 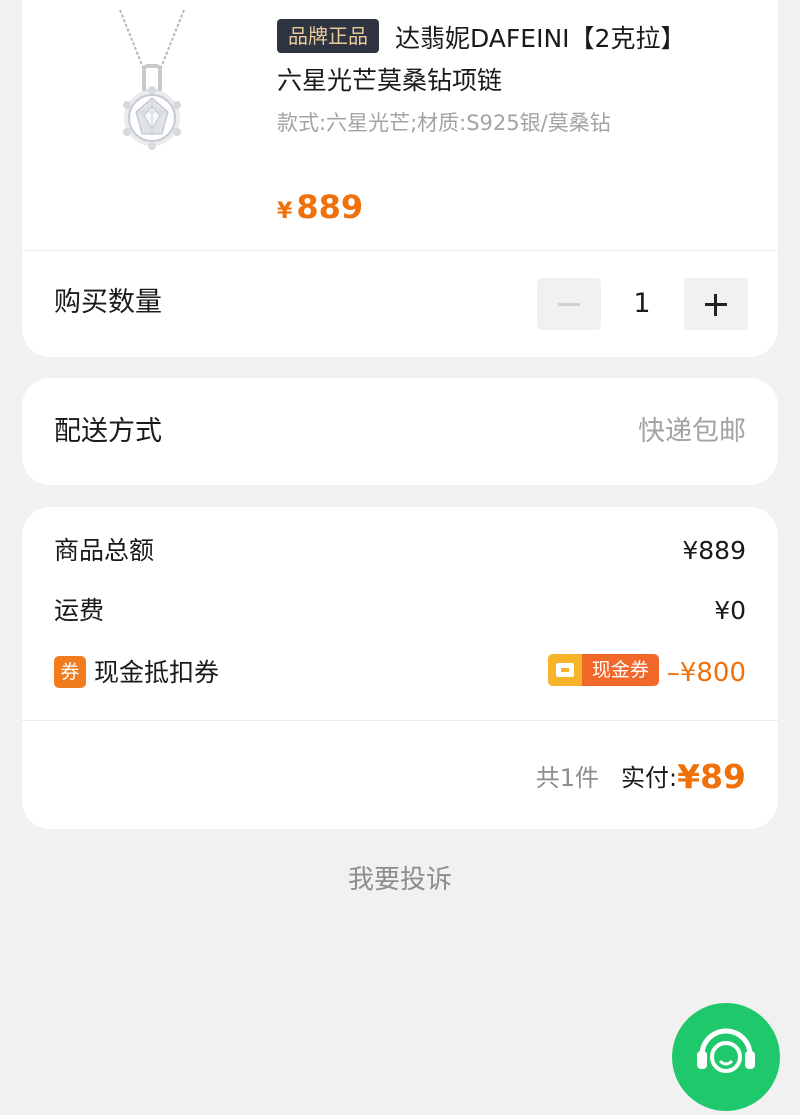 What do you see at coordinates (390, 80) in the screenshot?
I see `product-title-line2: 六星光芒莫桑钻项链` at bounding box center [390, 80].